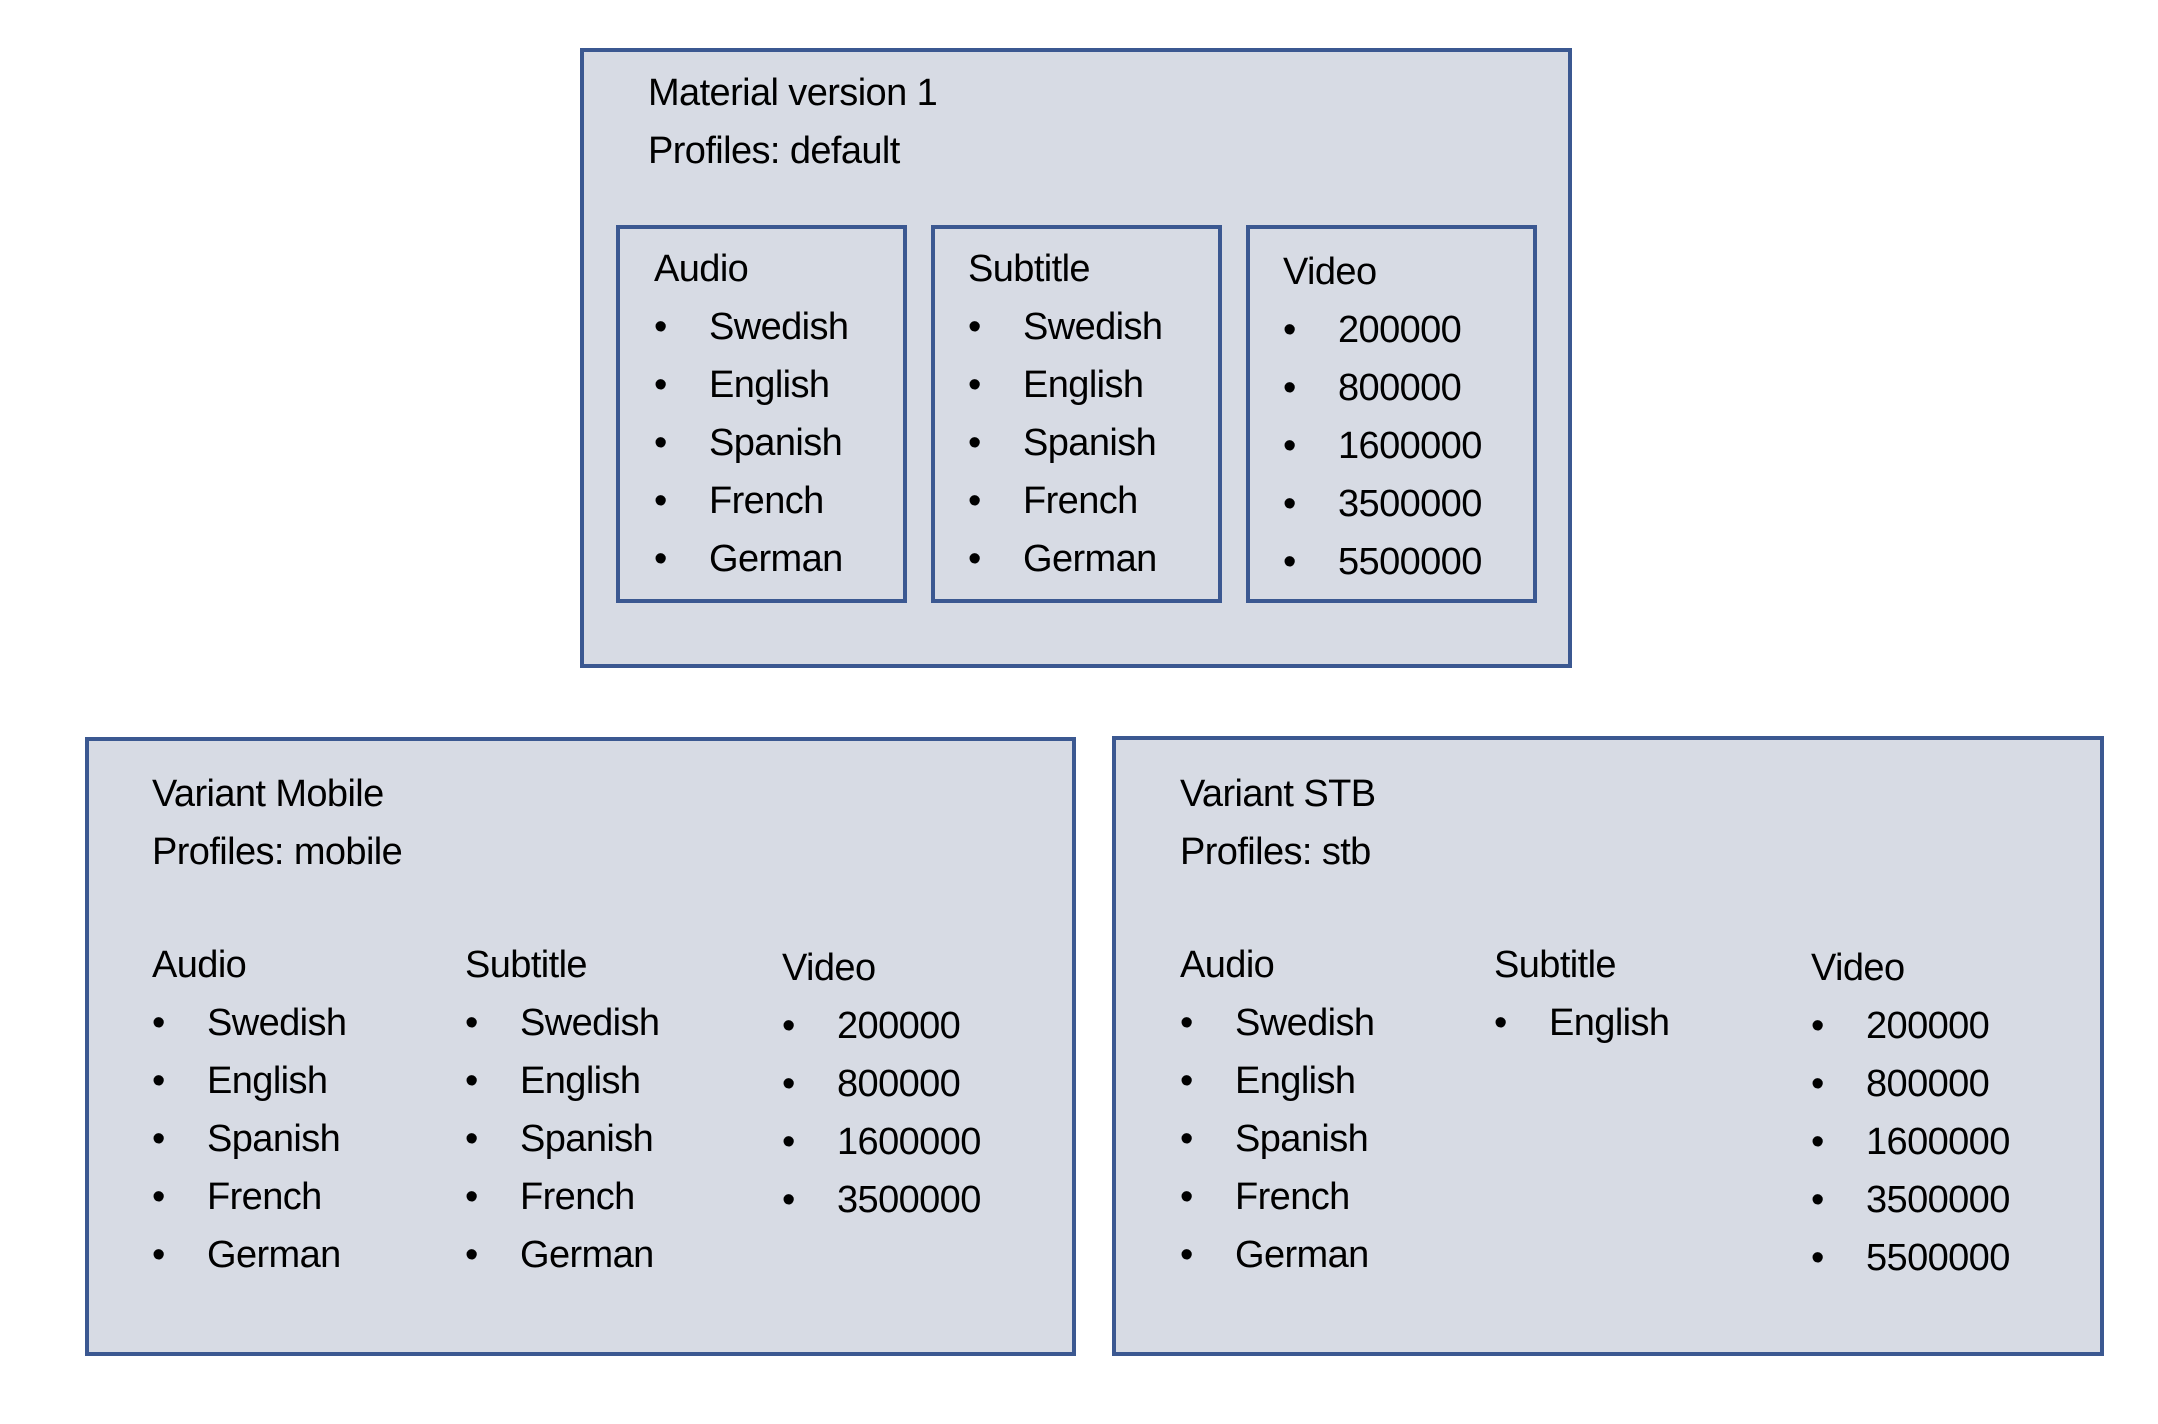  What do you see at coordinates (793, 93) in the screenshot?
I see `material-title: Material version 1` at bounding box center [793, 93].